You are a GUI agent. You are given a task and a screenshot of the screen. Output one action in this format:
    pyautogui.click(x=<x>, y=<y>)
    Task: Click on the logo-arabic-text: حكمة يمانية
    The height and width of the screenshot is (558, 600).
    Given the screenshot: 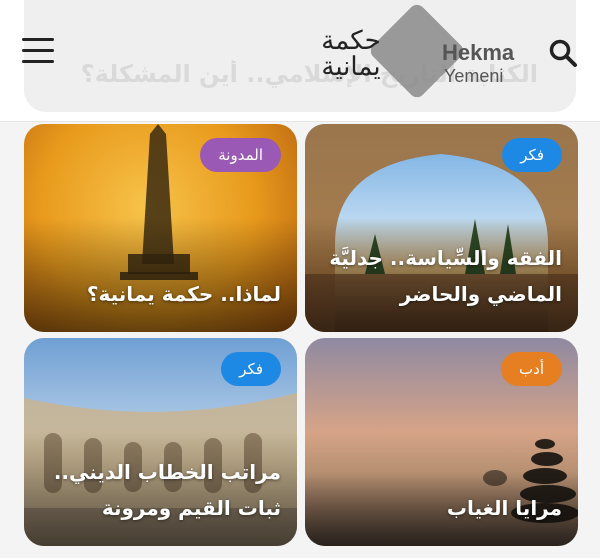 What is the action you would take?
    pyautogui.click(x=351, y=54)
    